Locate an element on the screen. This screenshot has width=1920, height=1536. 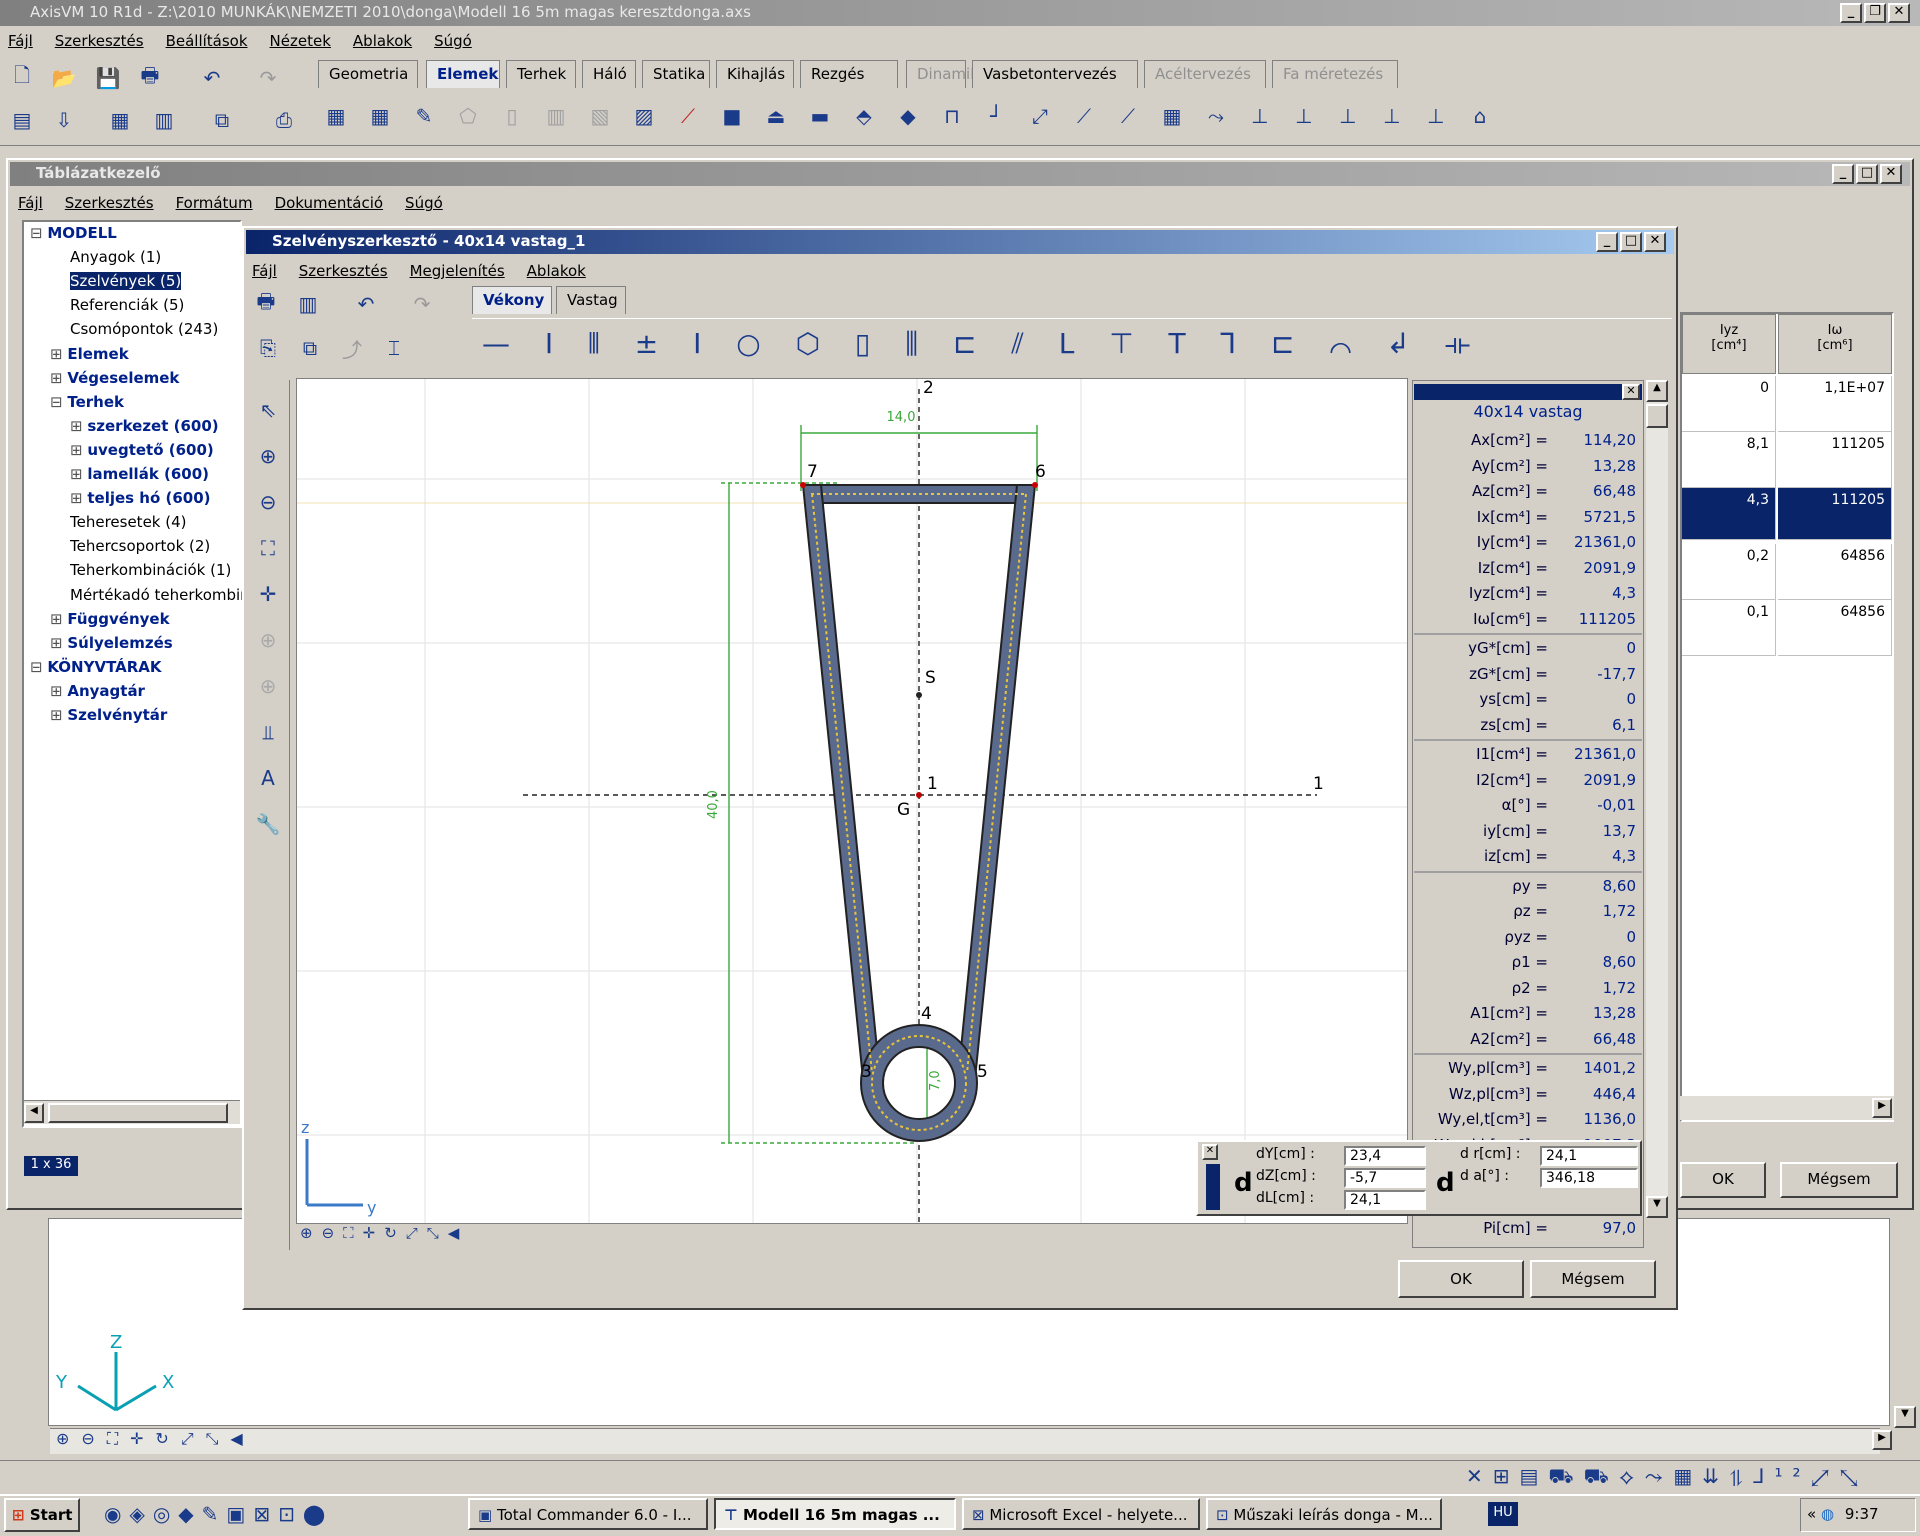
grid-cell: 0,2 is located at coordinates (1729, 572).